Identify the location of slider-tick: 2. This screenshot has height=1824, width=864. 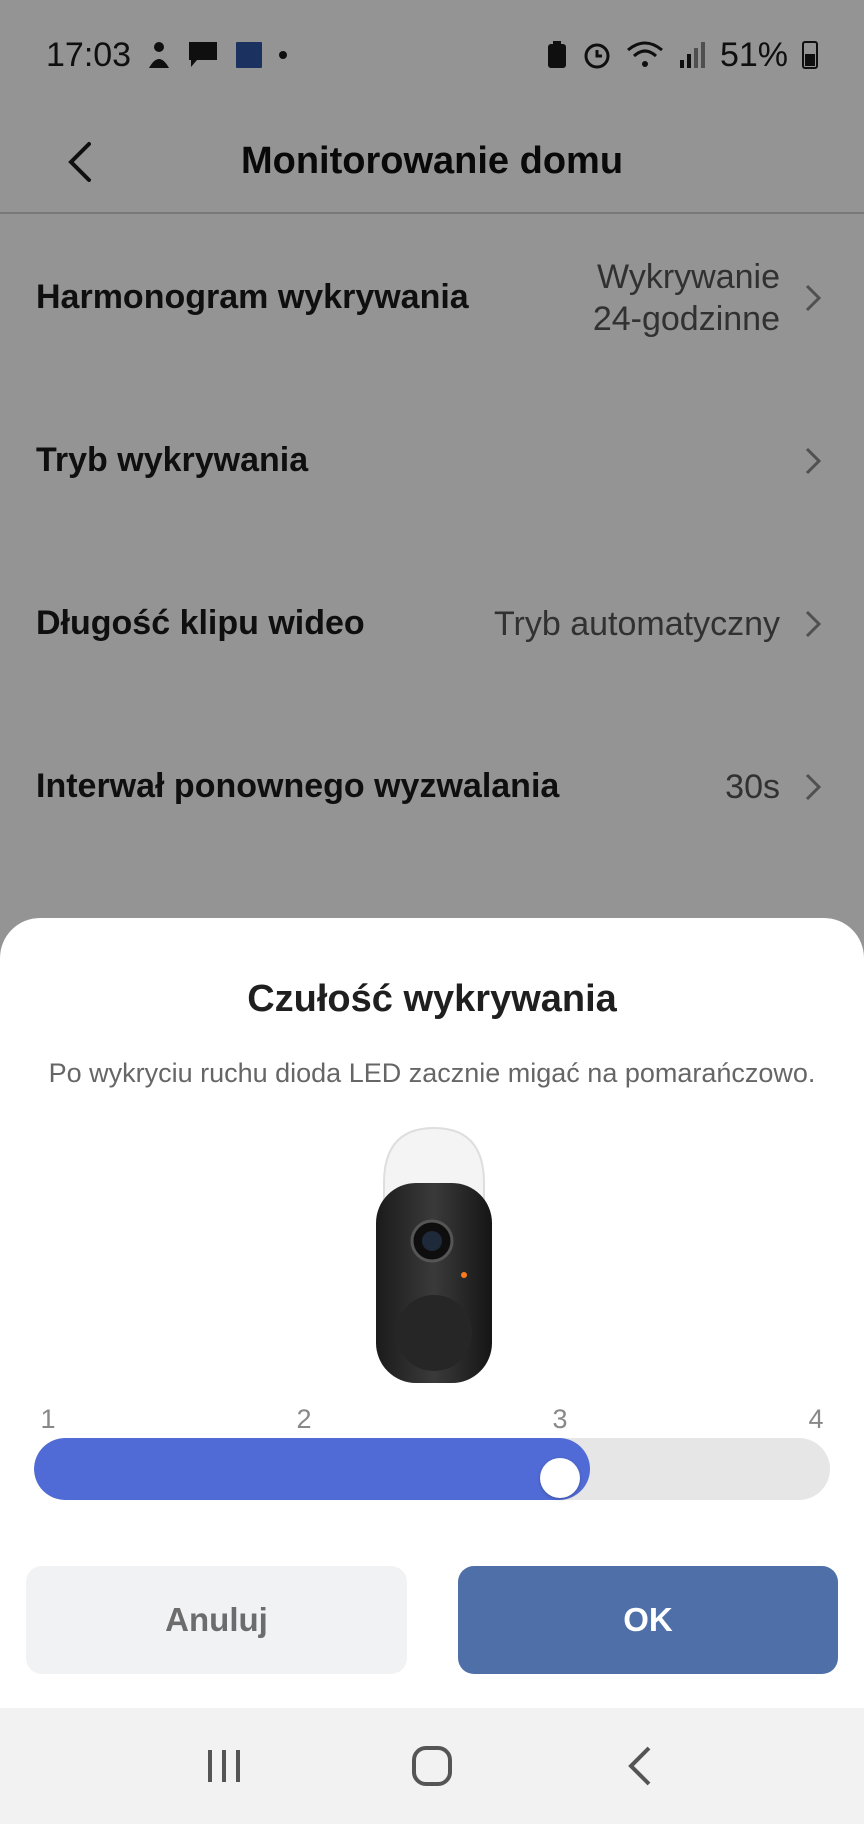
(304, 1419).